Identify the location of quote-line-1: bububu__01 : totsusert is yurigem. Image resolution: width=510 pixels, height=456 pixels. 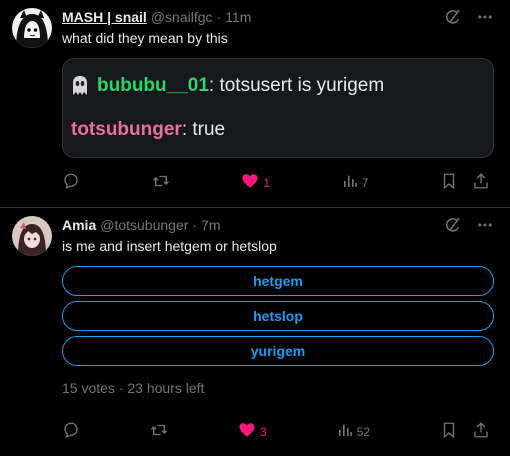
(278, 86).